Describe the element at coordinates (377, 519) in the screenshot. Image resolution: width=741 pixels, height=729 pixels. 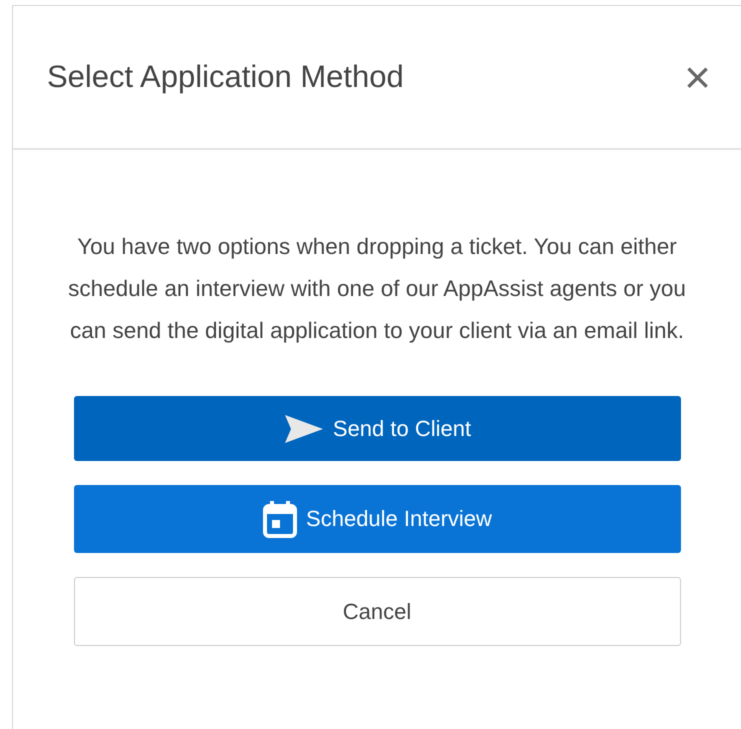
I see `schedule-button: Schedule Interview` at that location.